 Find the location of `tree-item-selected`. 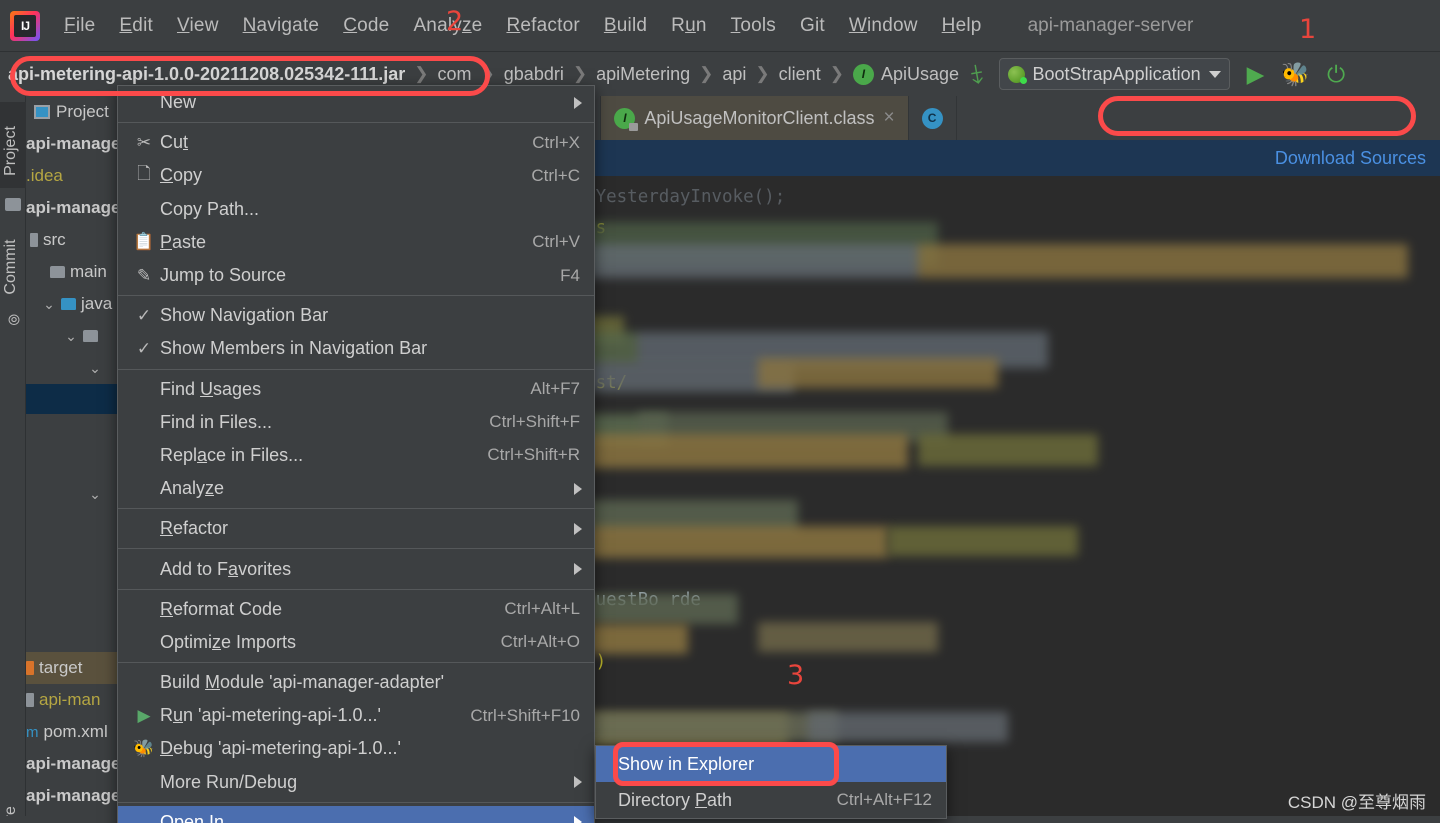

tree-item-selected is located at coordinates (72, 399).